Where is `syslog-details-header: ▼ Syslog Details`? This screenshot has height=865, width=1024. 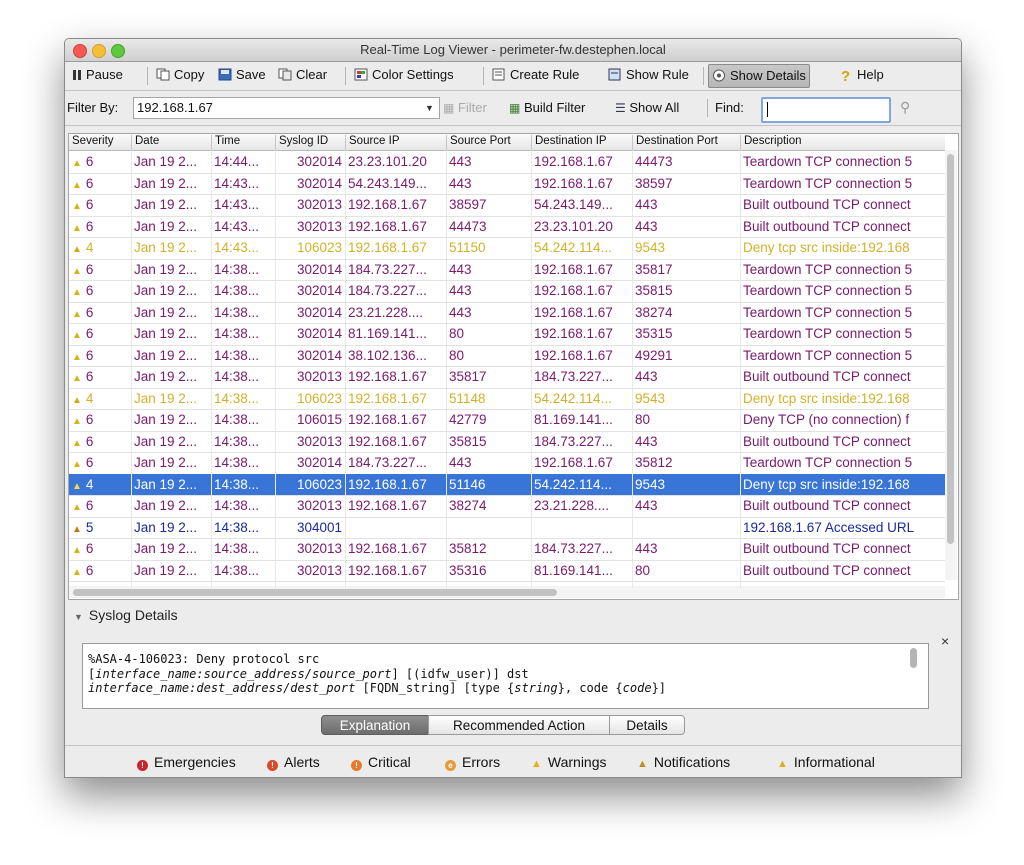 syslog-details-header: ▼ Syslog Details is located at coordinates (513, 618).